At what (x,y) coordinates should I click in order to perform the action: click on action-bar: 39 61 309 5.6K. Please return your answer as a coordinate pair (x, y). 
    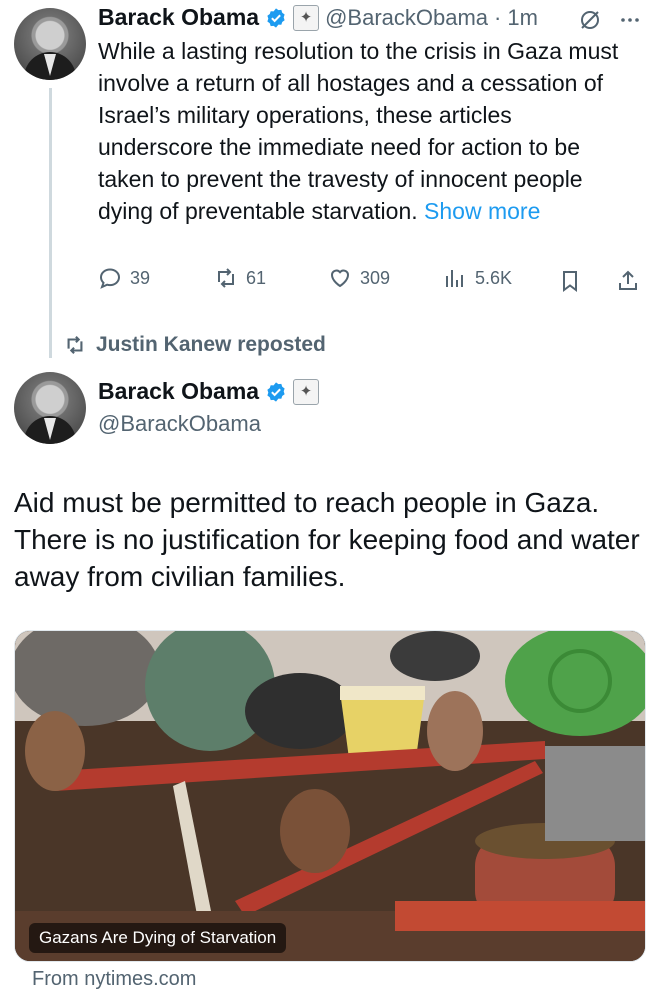
    Looking at the image, I should click on (370, 281).